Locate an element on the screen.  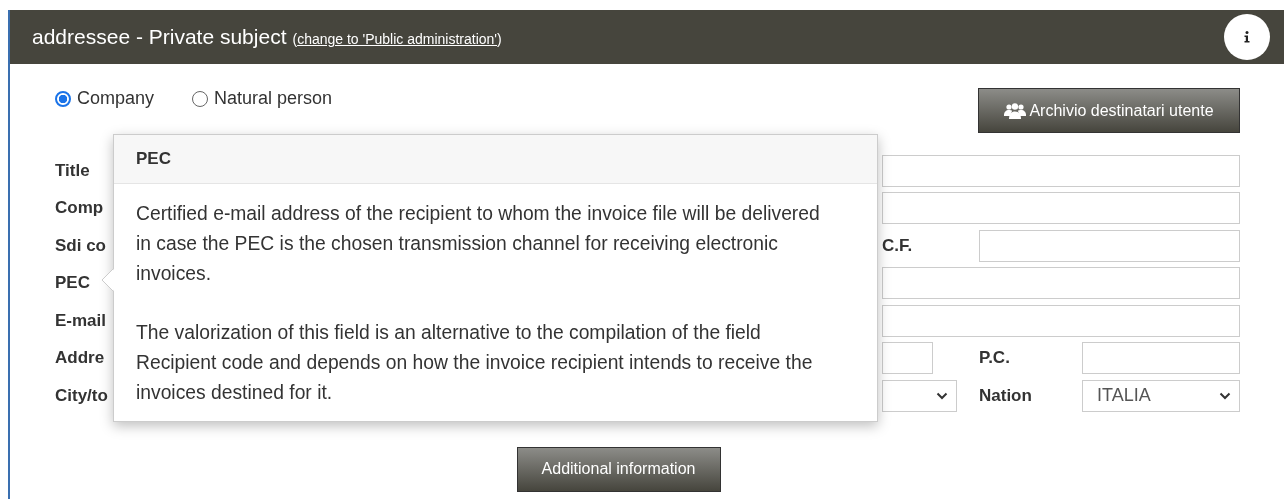
field-label: Addre is located at coordinates (80, 358).